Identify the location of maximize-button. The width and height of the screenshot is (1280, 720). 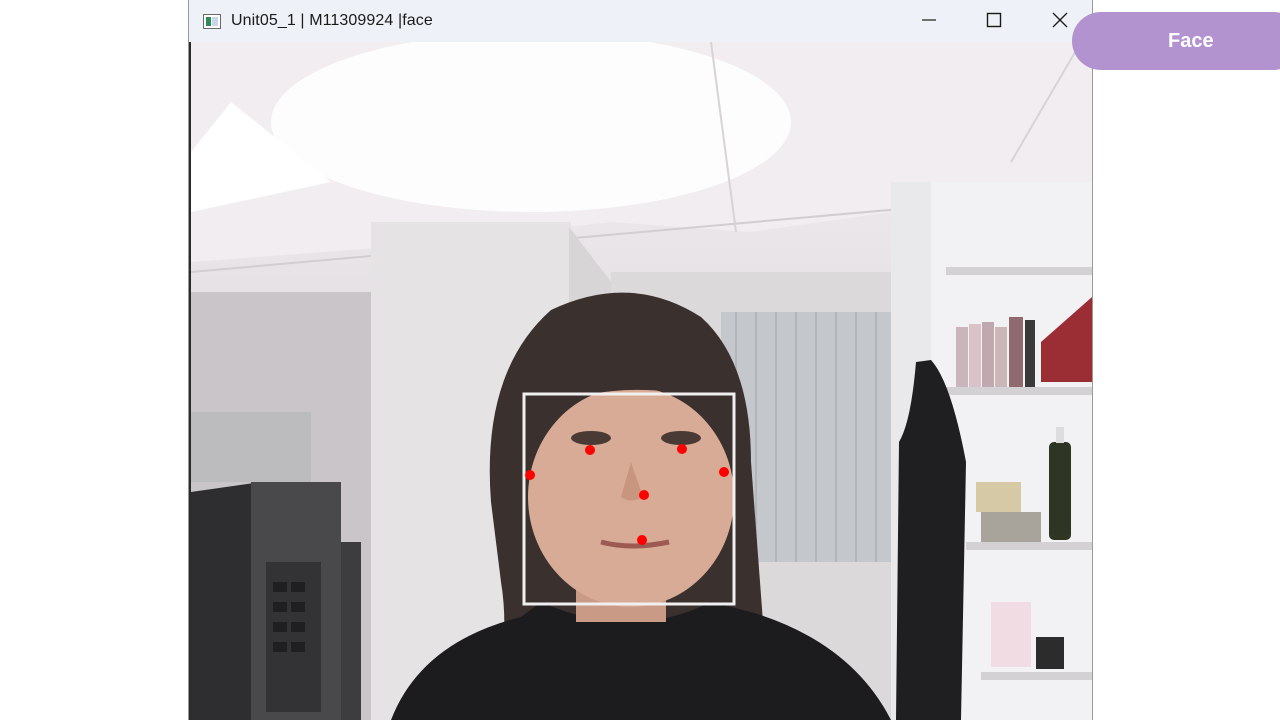
(994, 20).